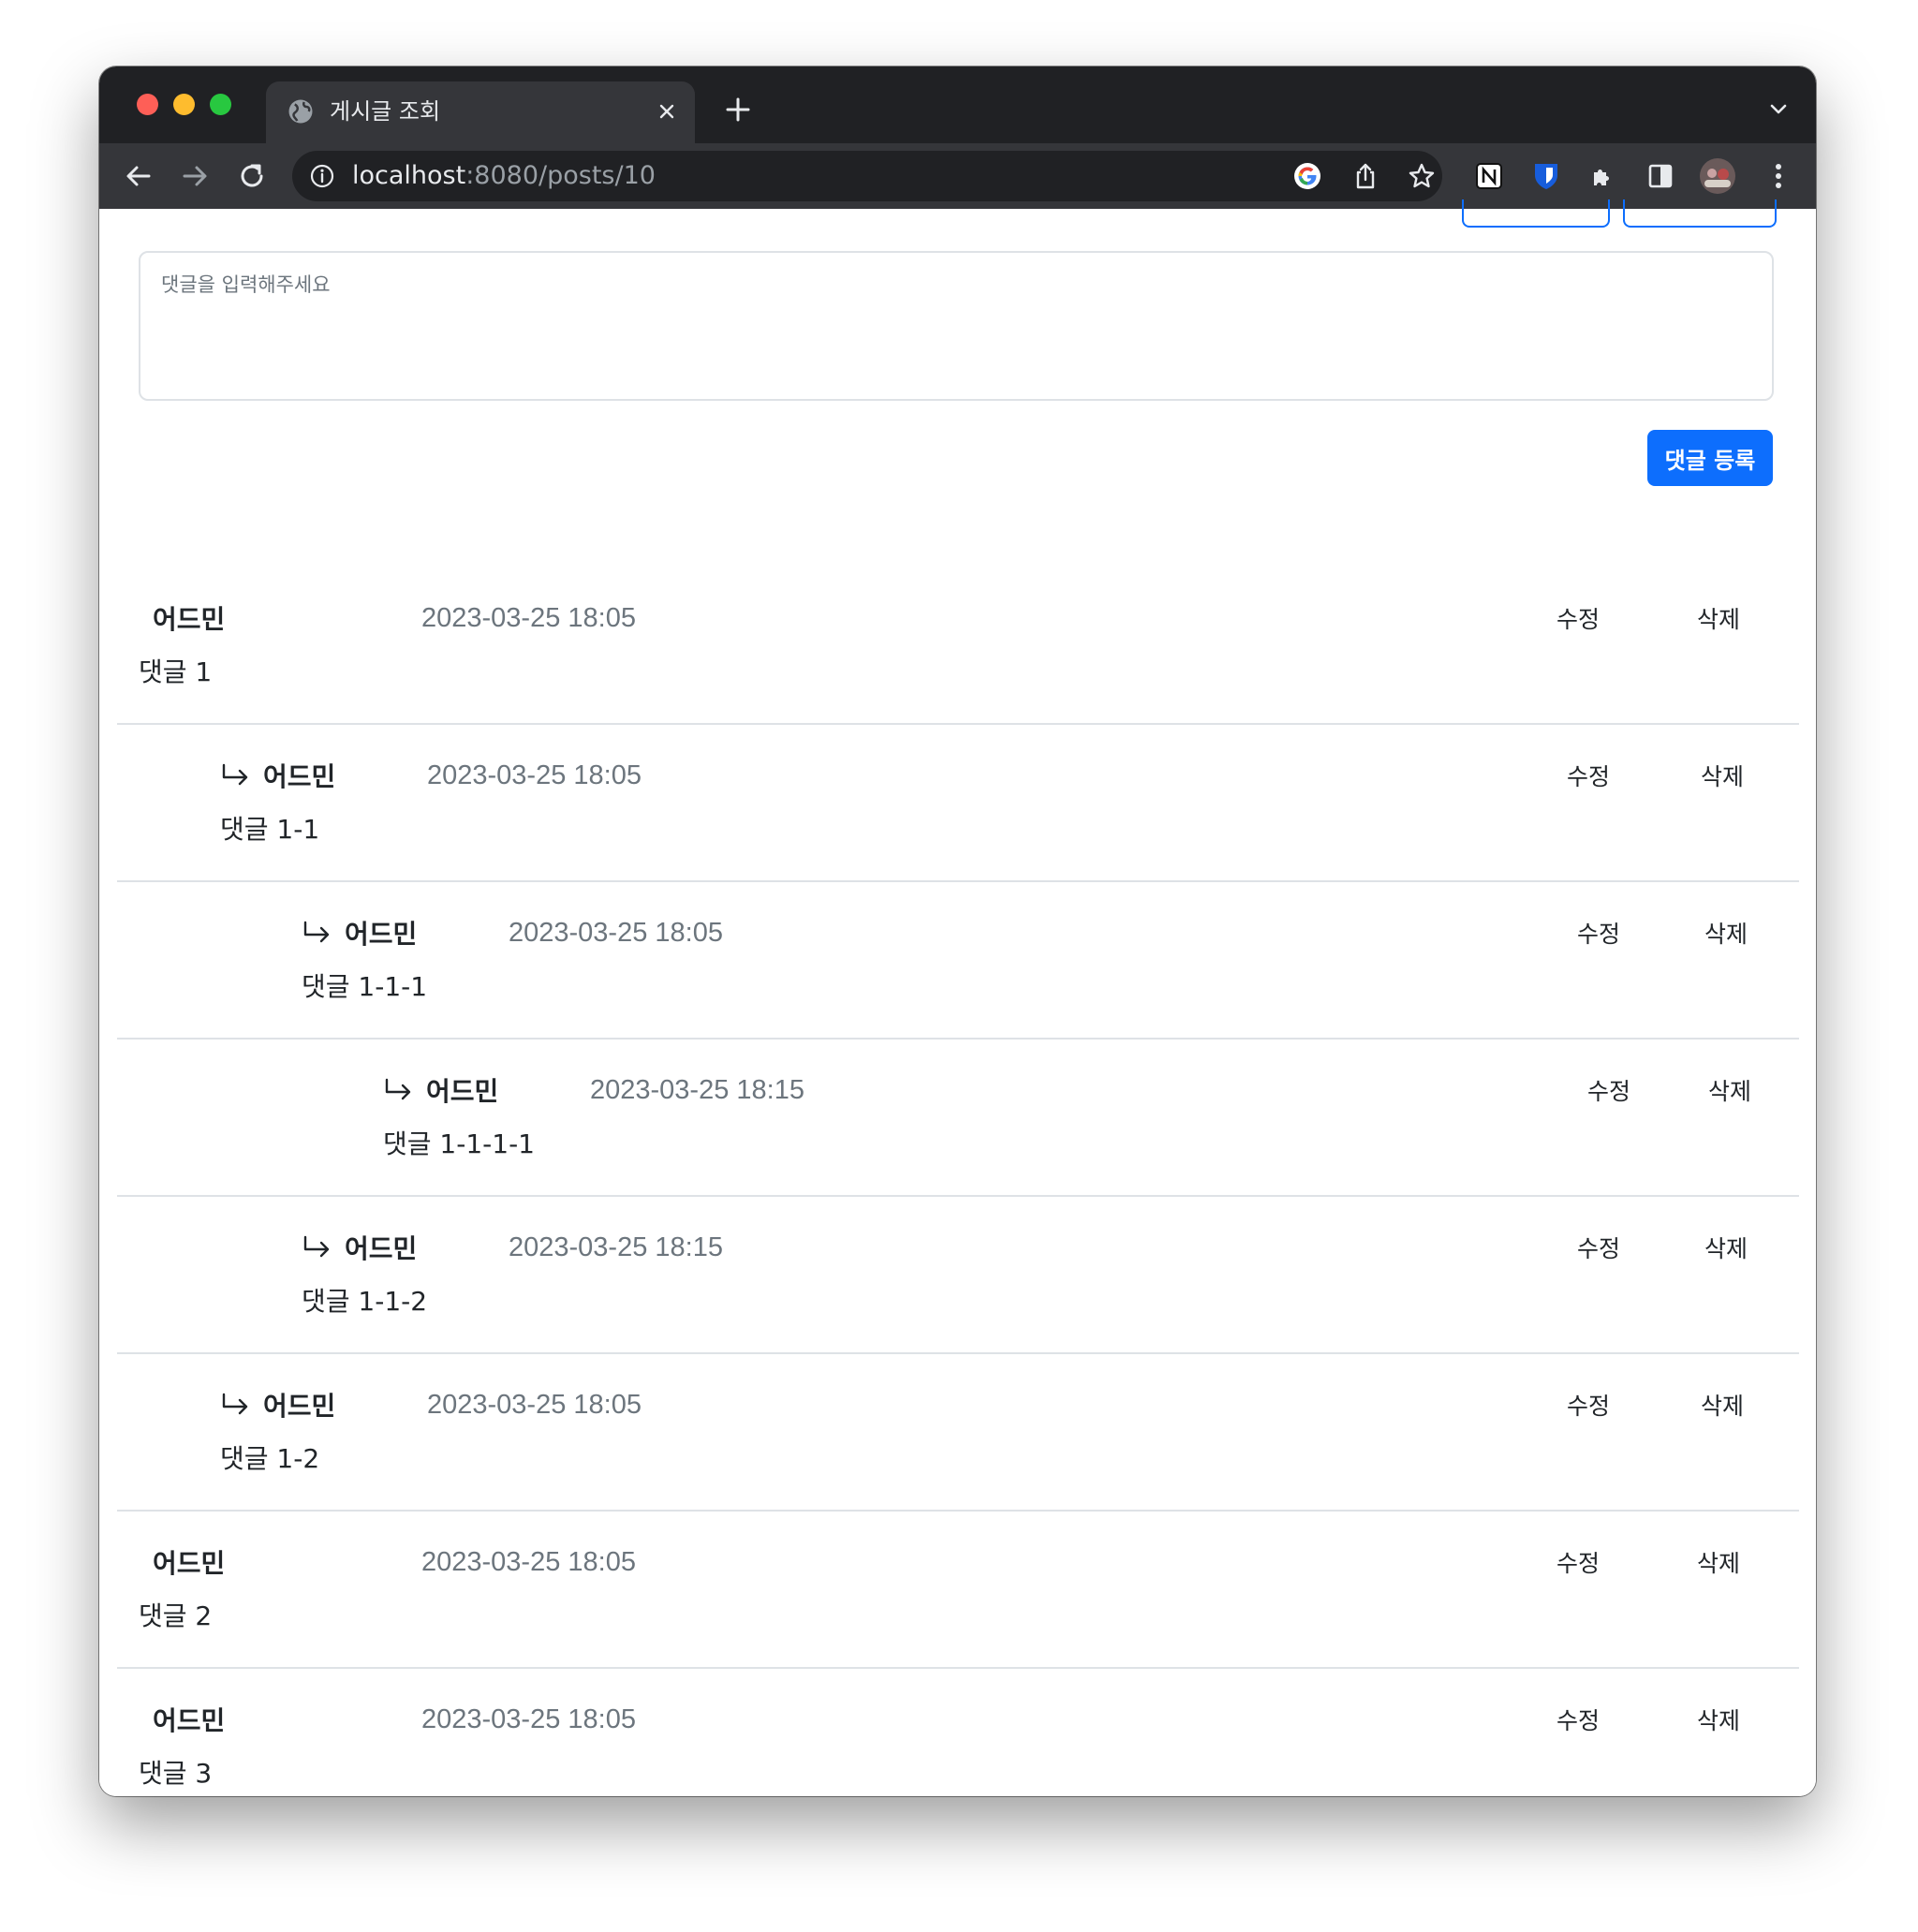 The height and width of the screenshot is (1932, 1918). Describe the element at coordinates (480, 112) in the screenshot. I see `active-tab: 게시글 조회` at that location.